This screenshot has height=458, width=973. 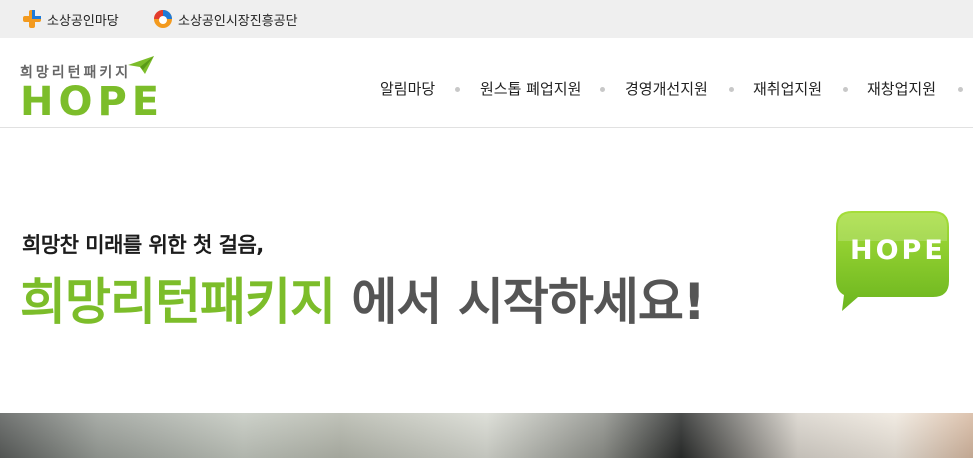 I want to click on sosanggong-madang-label: 소상공인마당, so click(x=83, y=21).